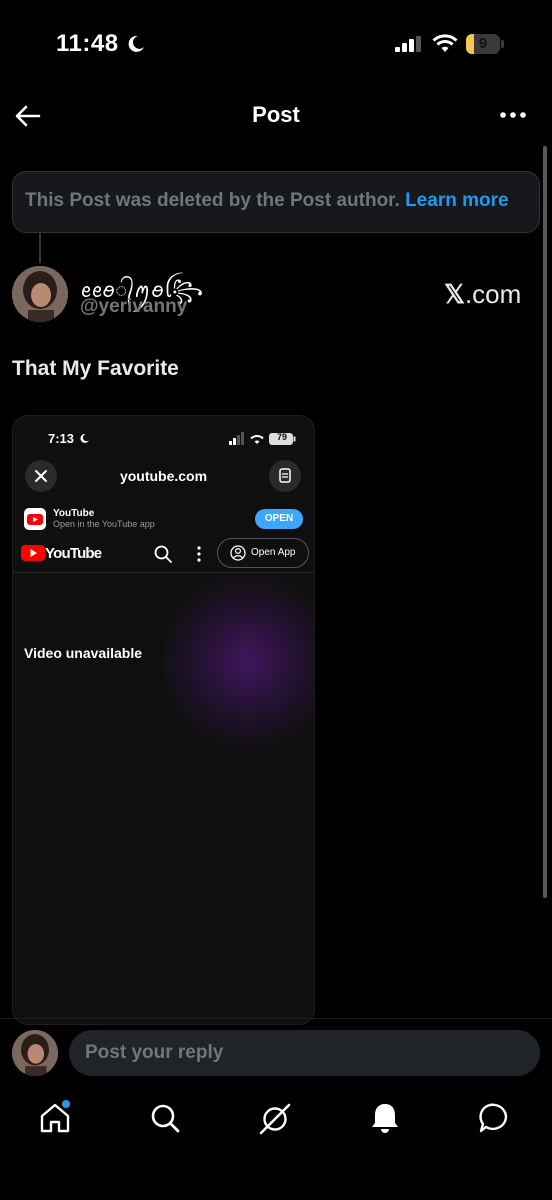  Describe the element at coordinates (95, 368) in the screenshot. I see `post-text: That My Favorite` at that location.